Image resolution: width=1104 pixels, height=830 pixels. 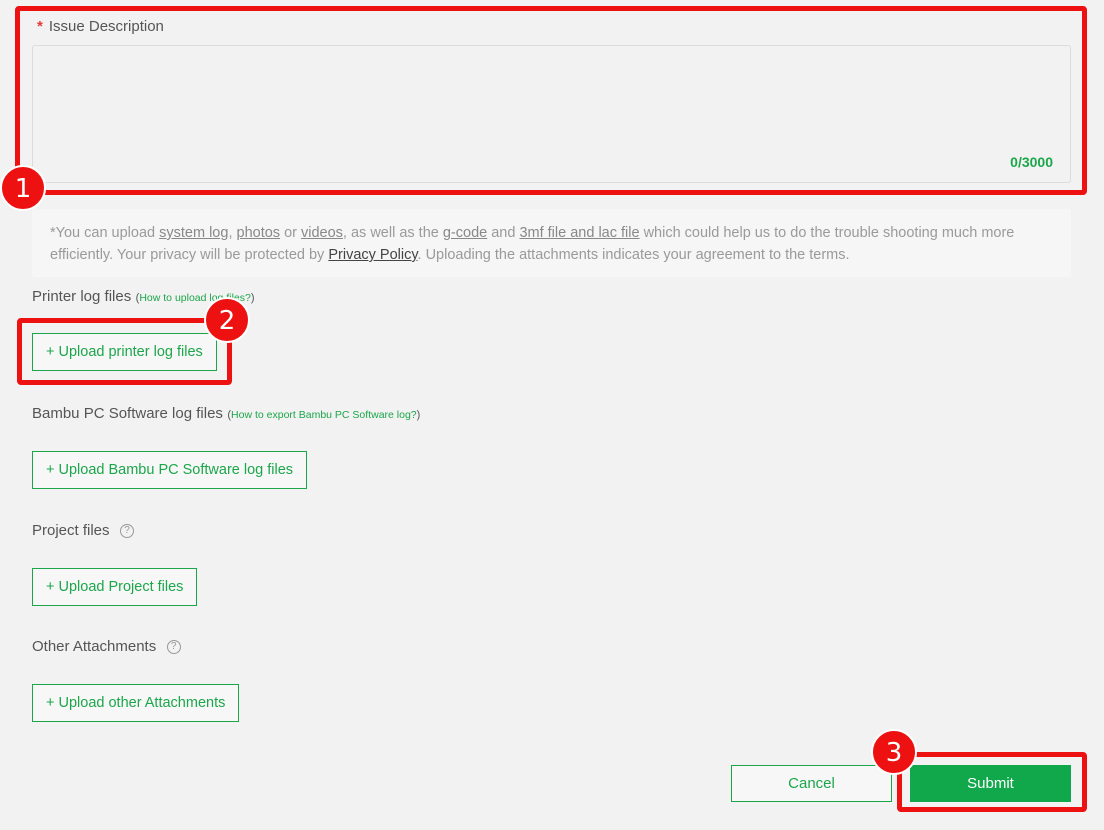 What do you see at coordinates (232, 233) in the screenshot?
I see `notice-text: ,` at bounding box center [232, 233].